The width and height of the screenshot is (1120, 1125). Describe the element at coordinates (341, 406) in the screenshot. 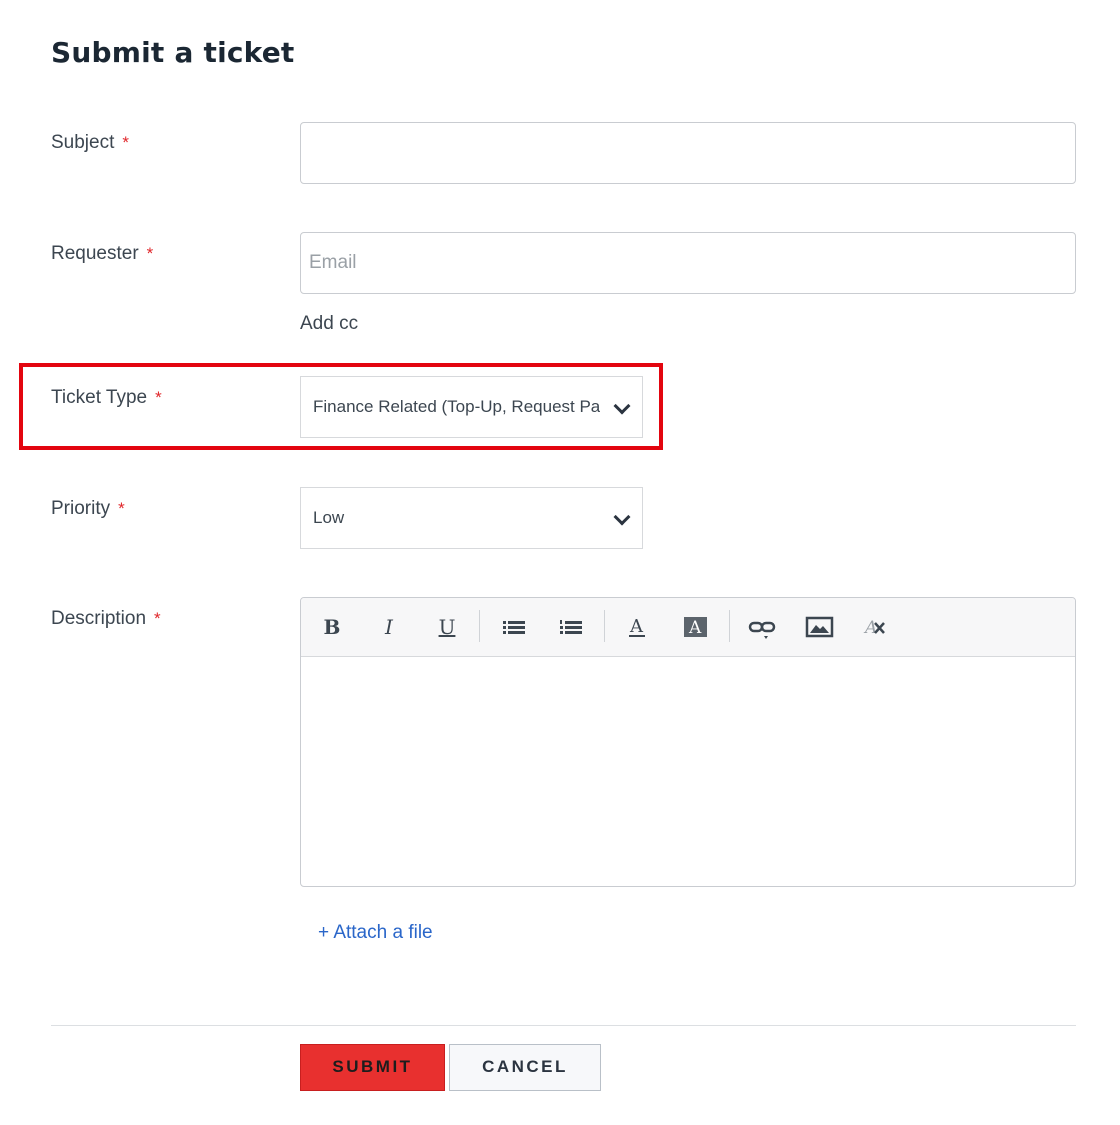

I see `highlight-box` at that location.